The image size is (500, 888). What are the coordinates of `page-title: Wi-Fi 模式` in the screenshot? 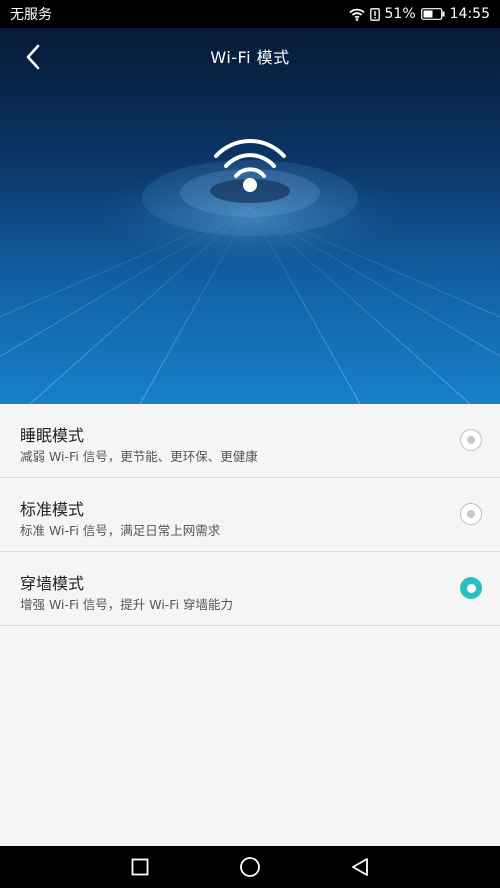 It's located at (250, 57).